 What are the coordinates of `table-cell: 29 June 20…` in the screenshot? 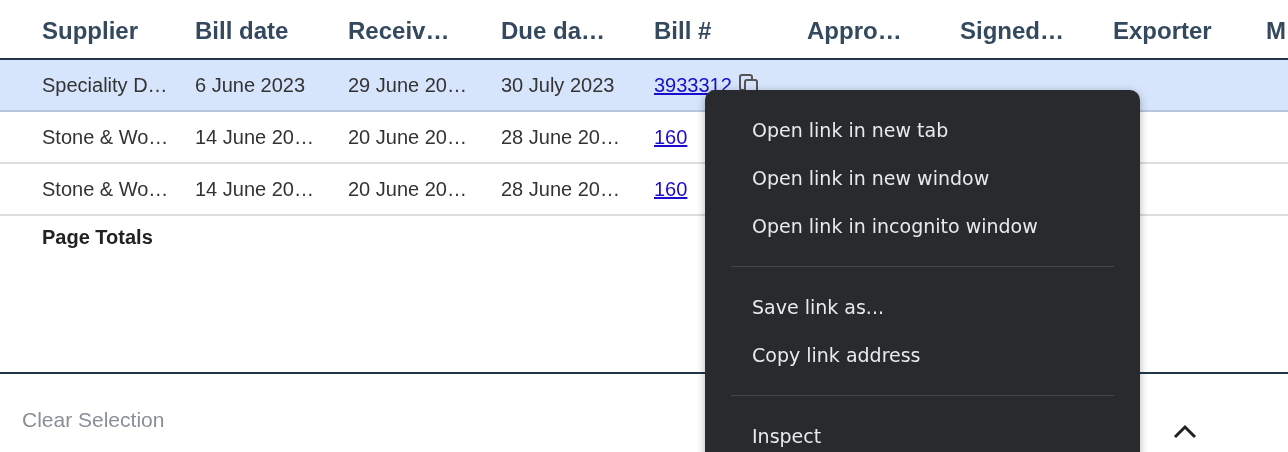 It's located at (407, 85).